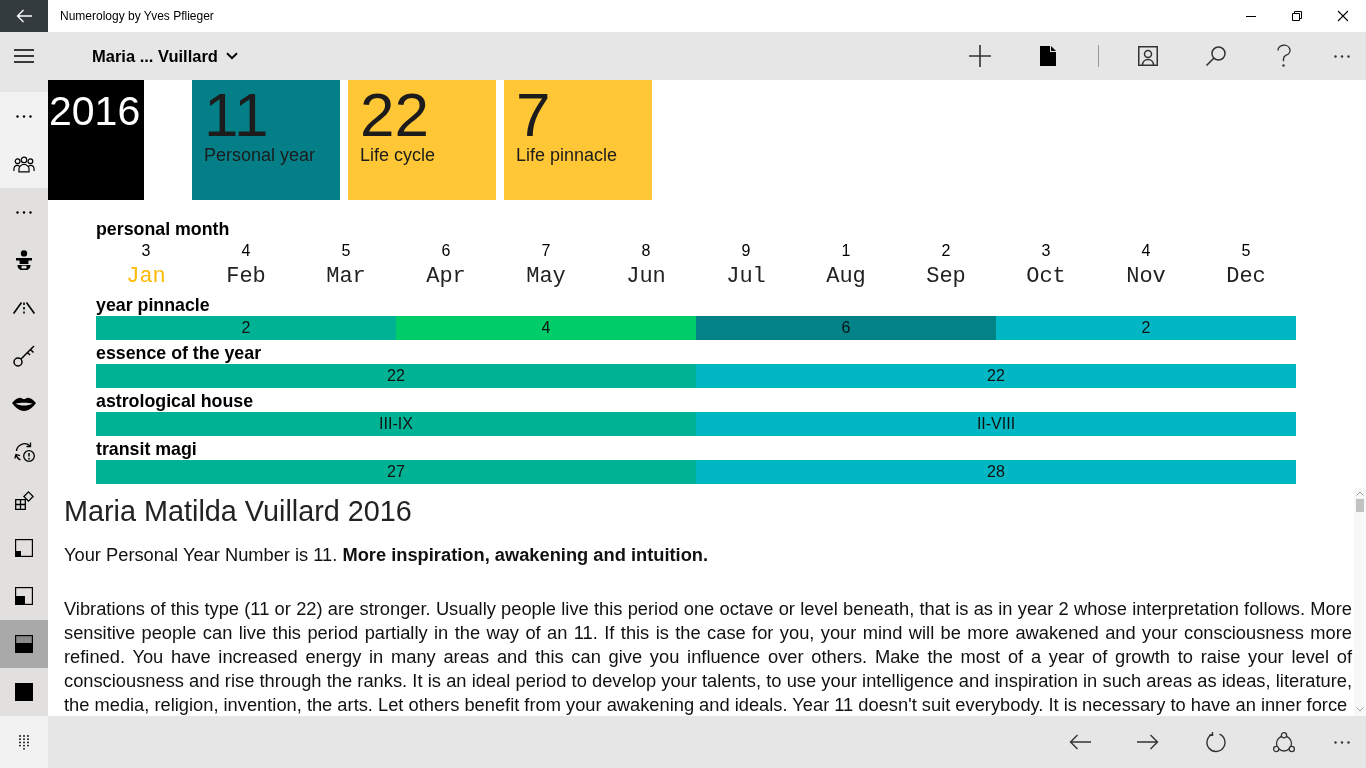 This screenshot has width=1366, height=768. Describe the element at coordinates (446, 277) in the screenshot. I see `month-name: Apr` at that location.